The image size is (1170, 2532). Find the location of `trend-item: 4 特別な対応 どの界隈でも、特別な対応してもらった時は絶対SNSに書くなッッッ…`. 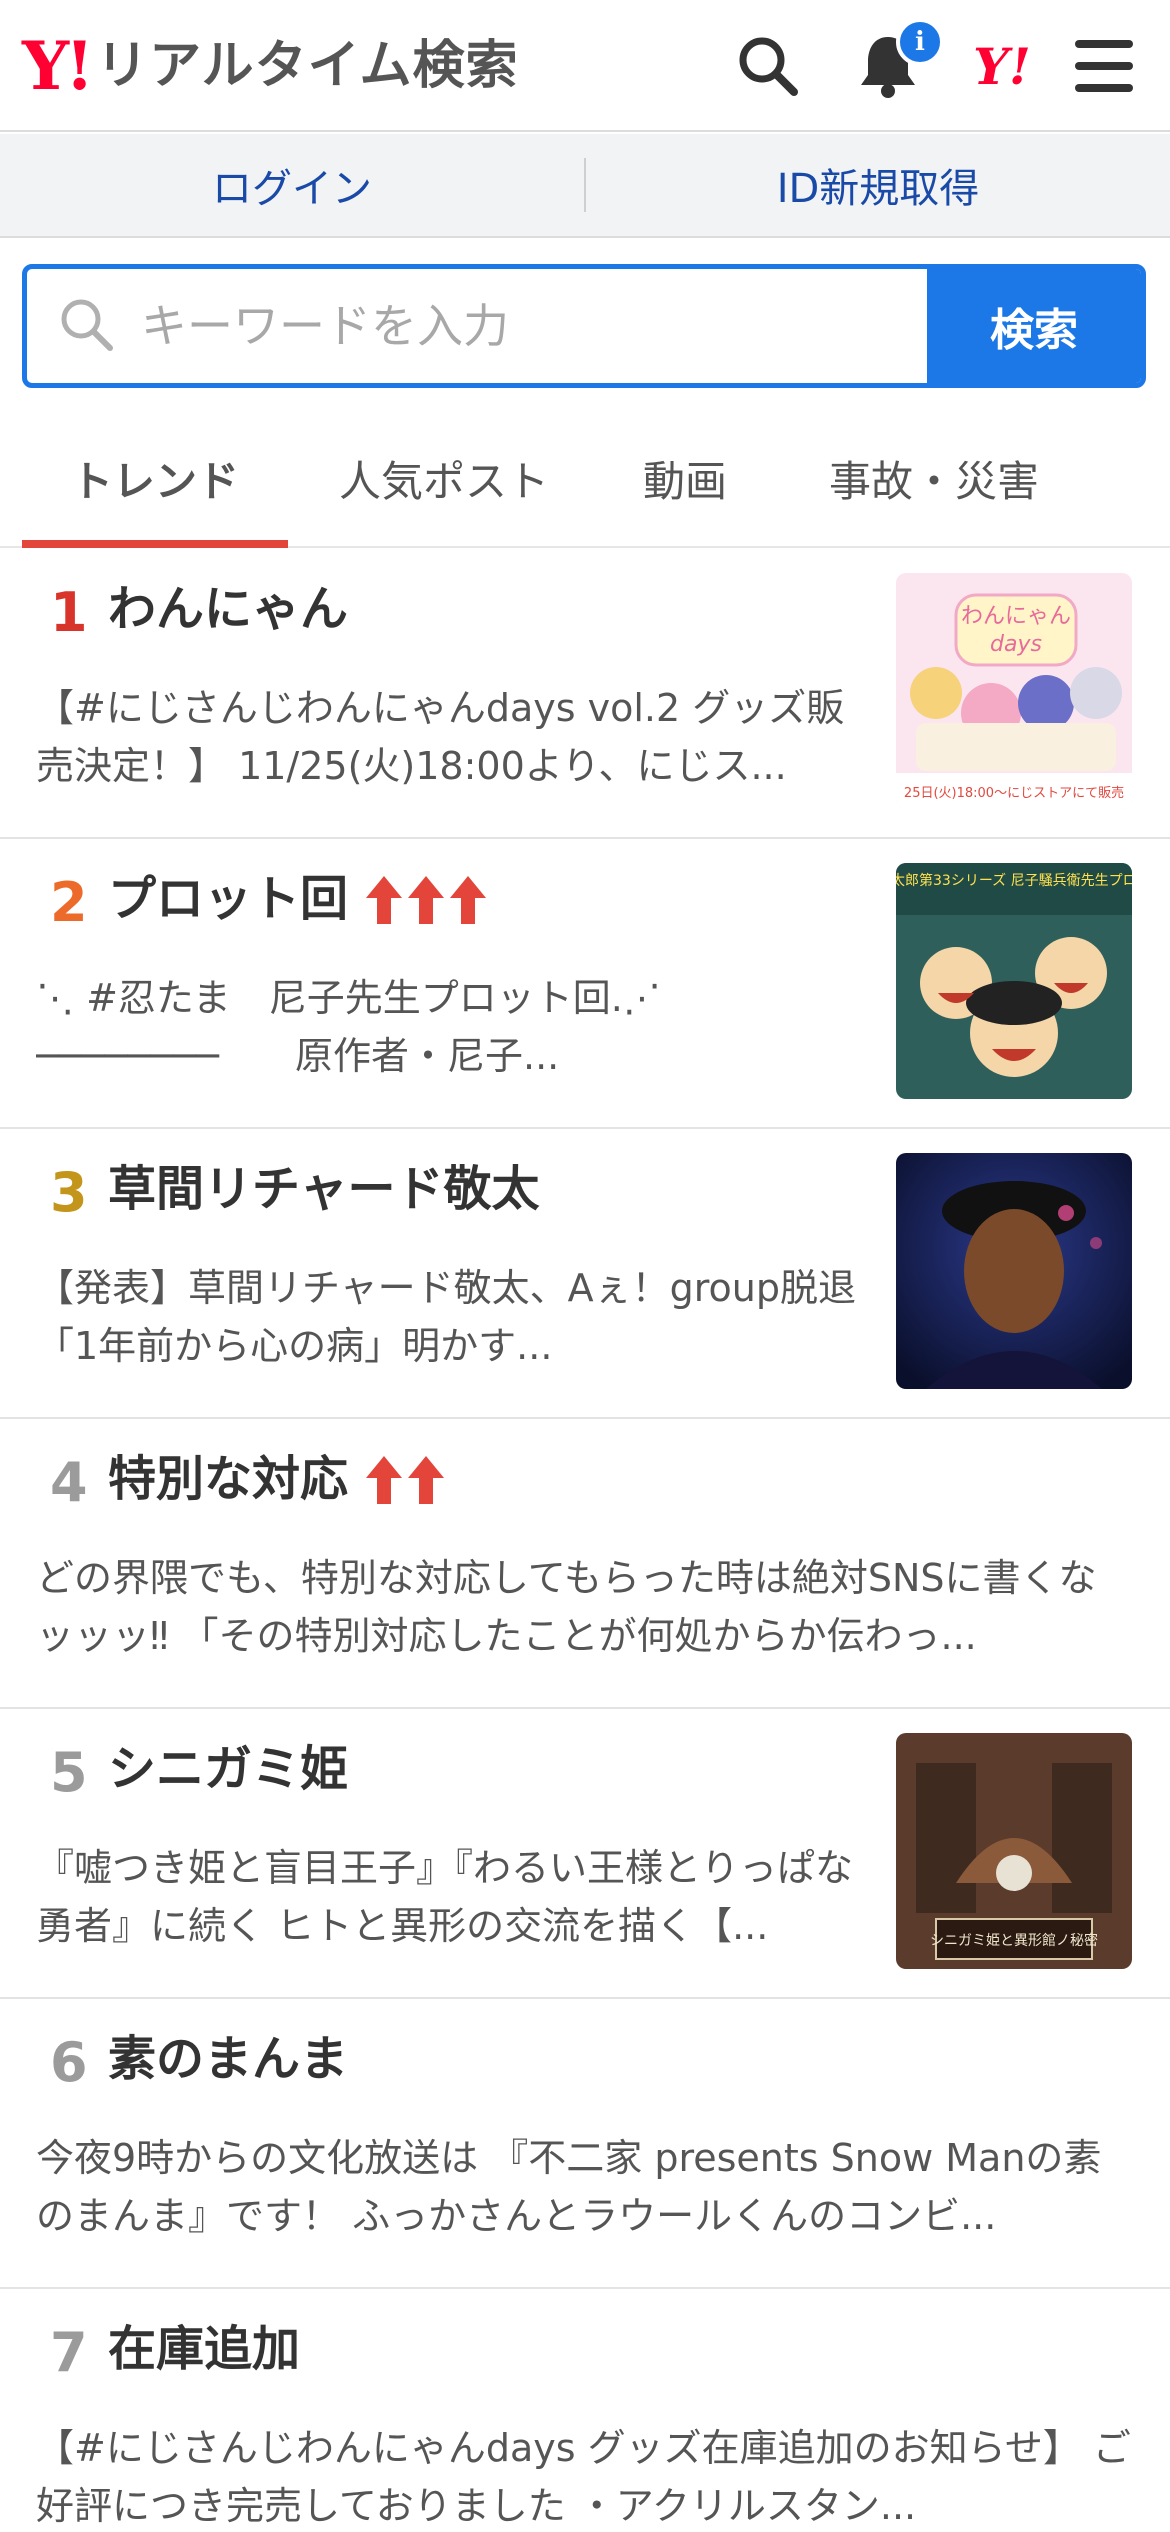

trend-item: 4 特別な対応 どの界隈でも、特別な対応してもらった時は絶対SNSに書くなッッッ… is located at coordinates (585, 1564).